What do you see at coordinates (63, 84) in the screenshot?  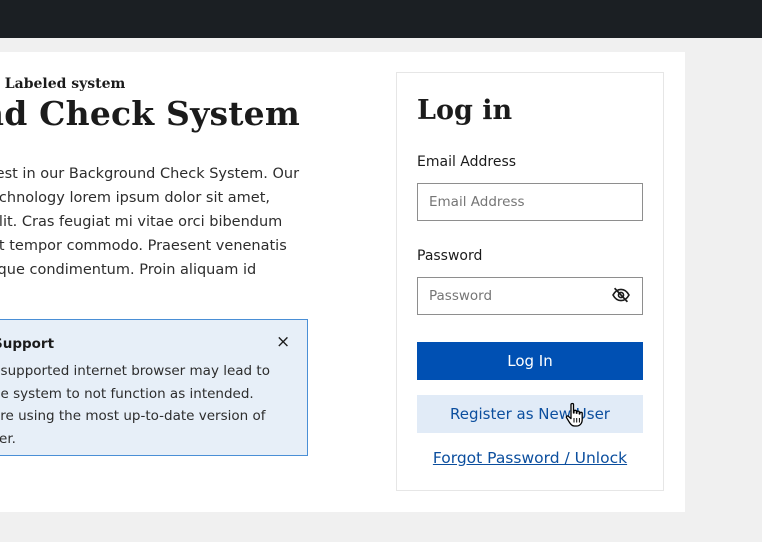 I see `system-label: e Labeled system` at bounding box center [63, 84].